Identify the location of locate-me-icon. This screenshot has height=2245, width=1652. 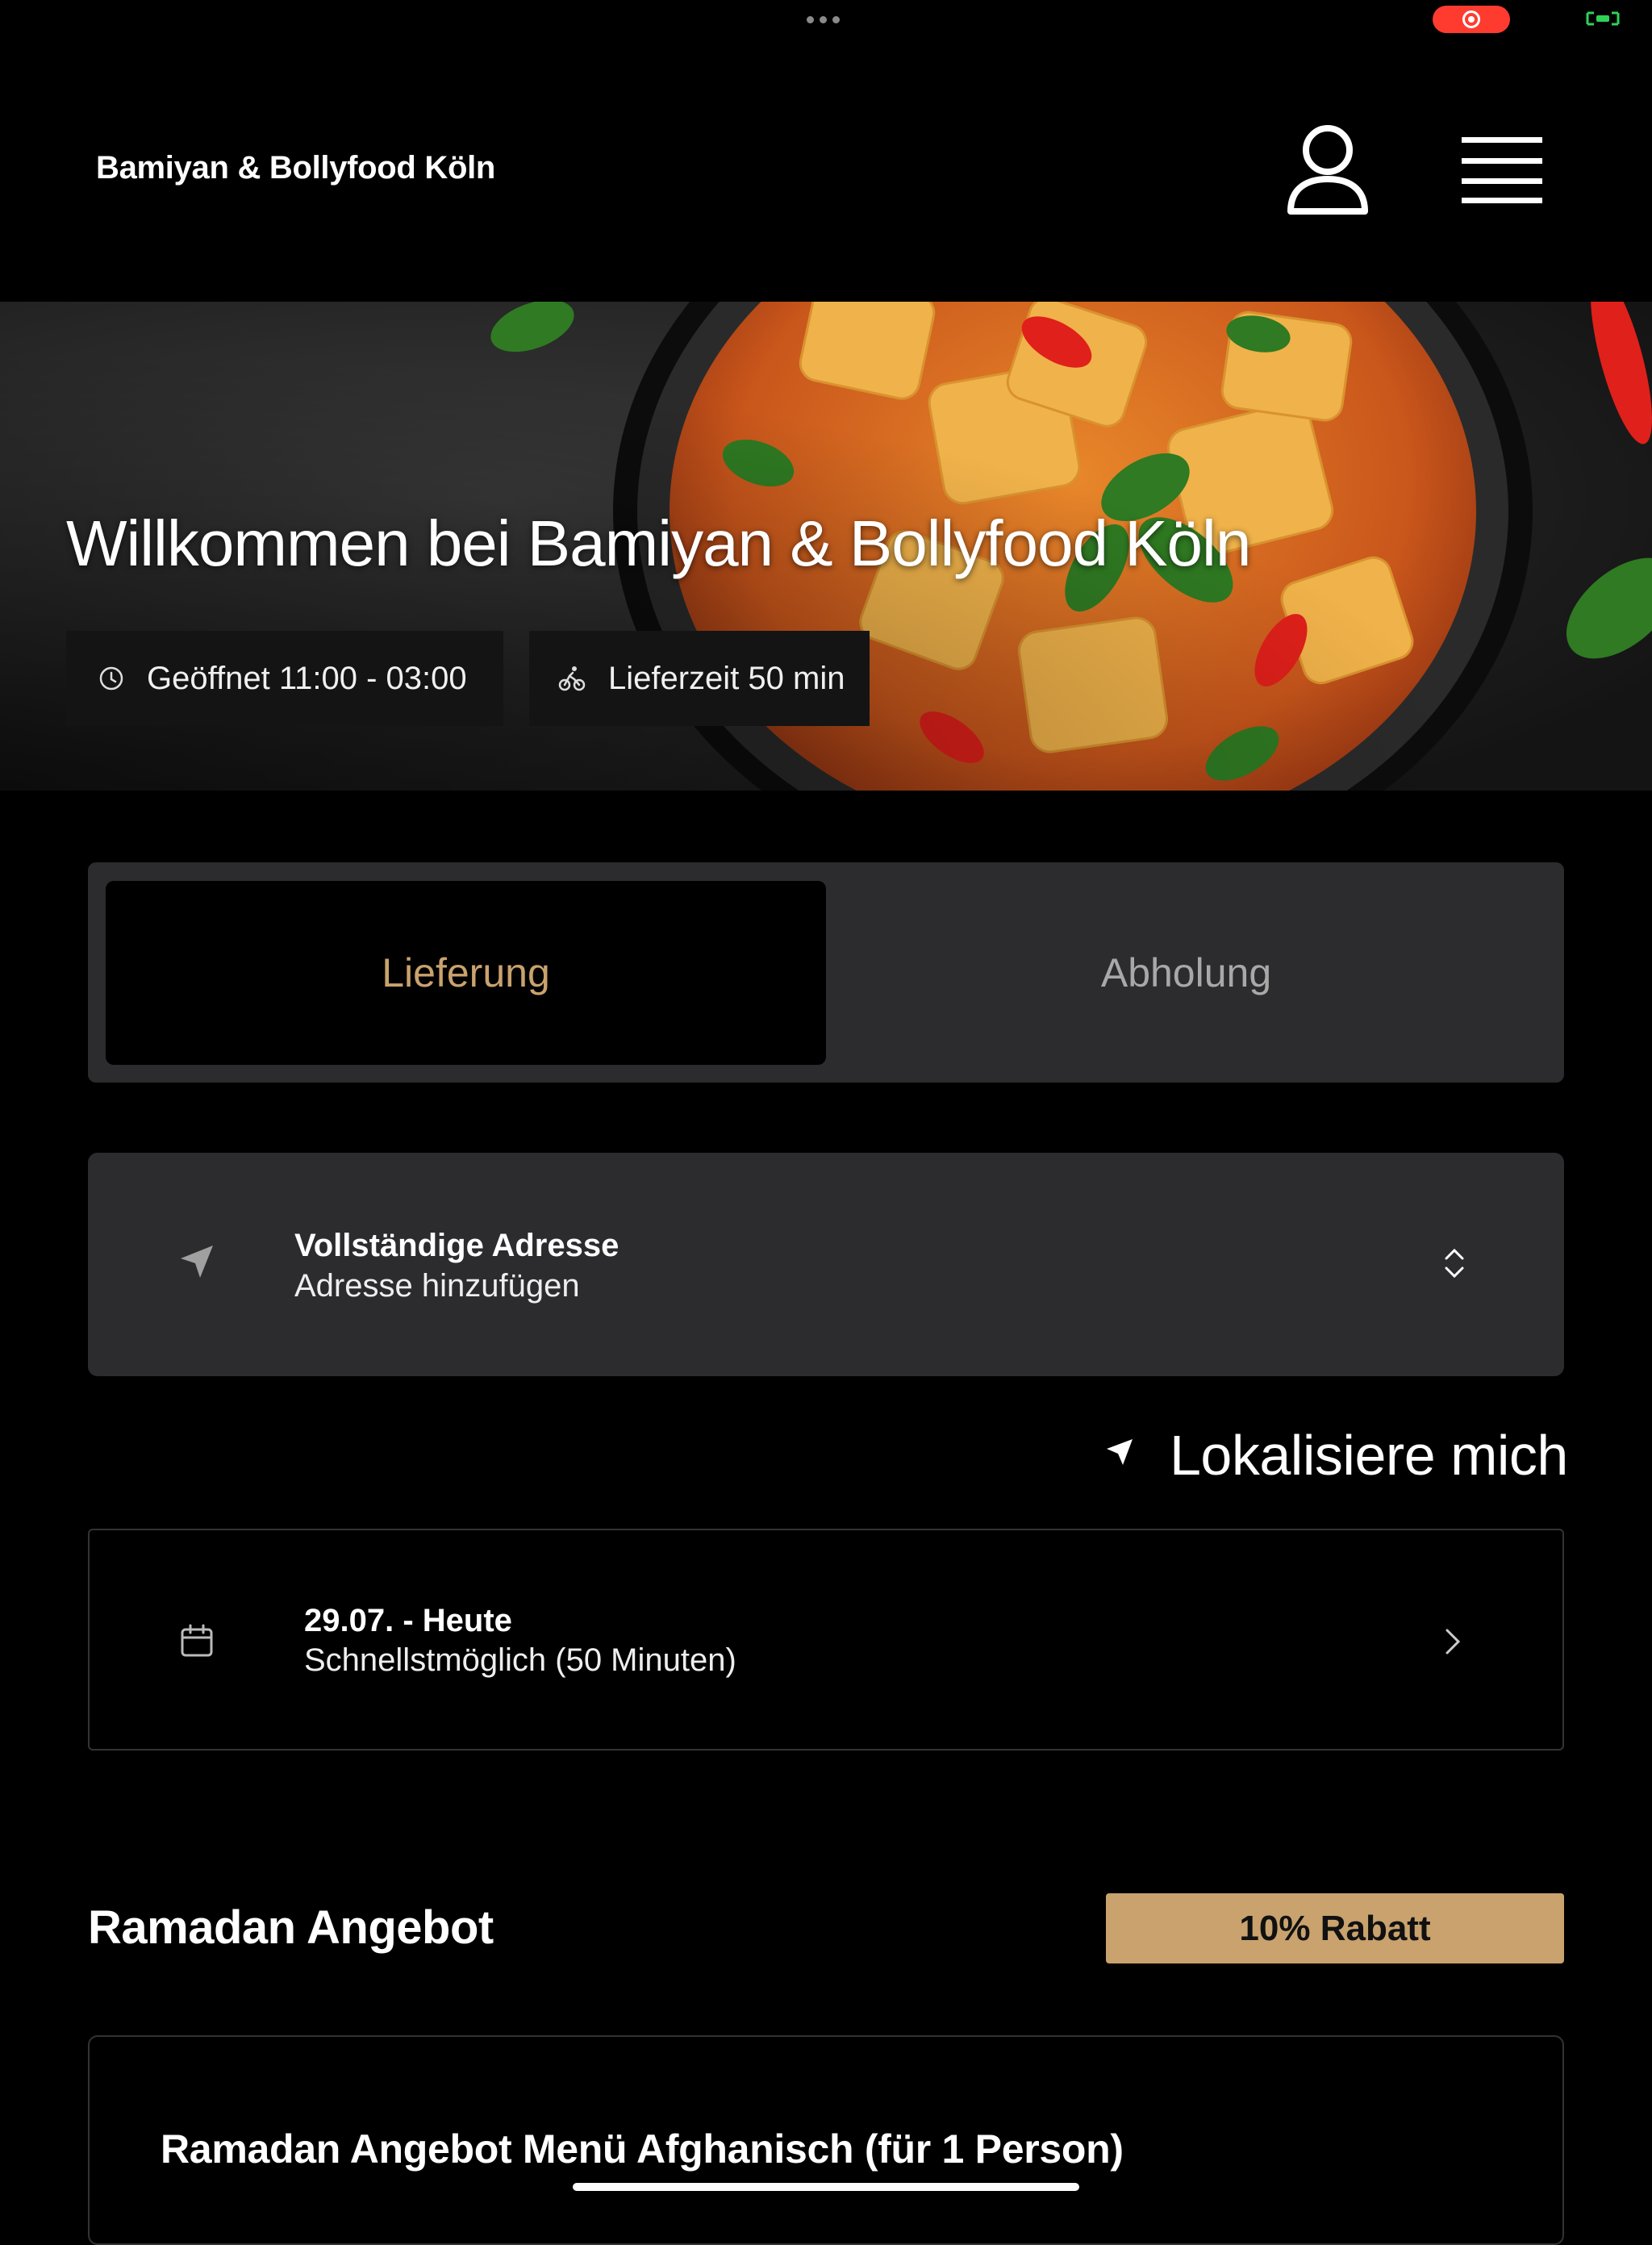
(1119, 1453).